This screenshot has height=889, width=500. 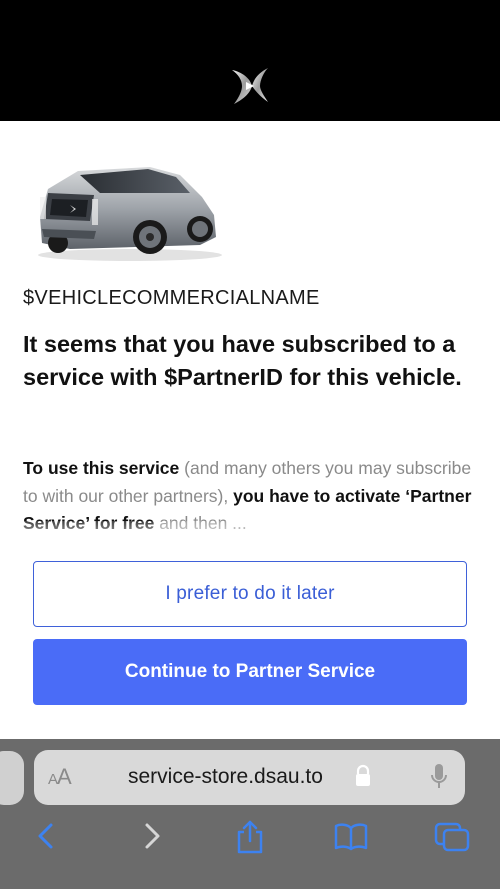 I want to click on description-bold-1: To use this service, so click(x=101, y=468).